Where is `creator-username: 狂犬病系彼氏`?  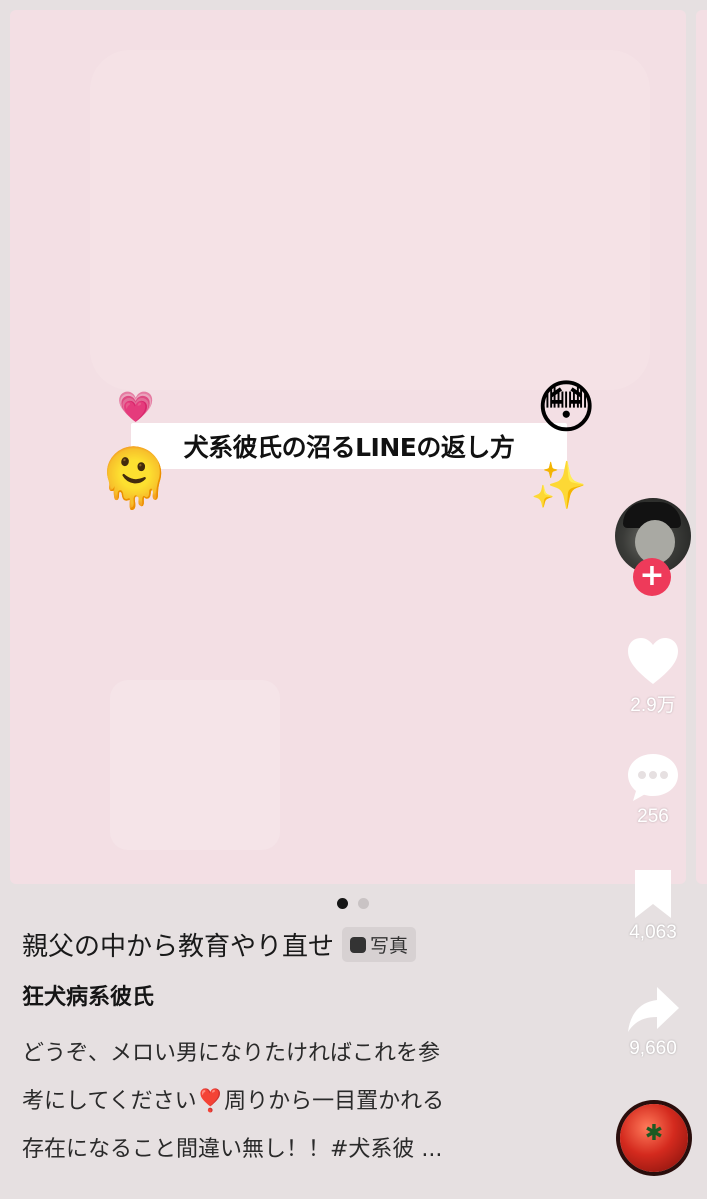
creator-username: 狂犬病系彼氏 is located at coordinates (88, 995).